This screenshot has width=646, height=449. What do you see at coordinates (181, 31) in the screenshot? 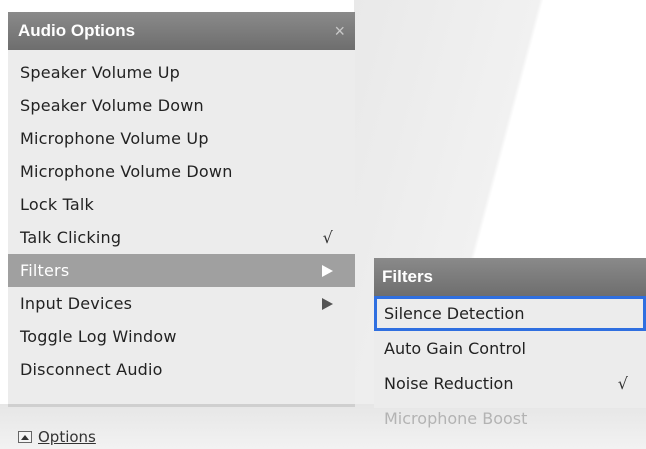
I see `audio-options-header: Audio Options ×` at bounding box center [181, 31].